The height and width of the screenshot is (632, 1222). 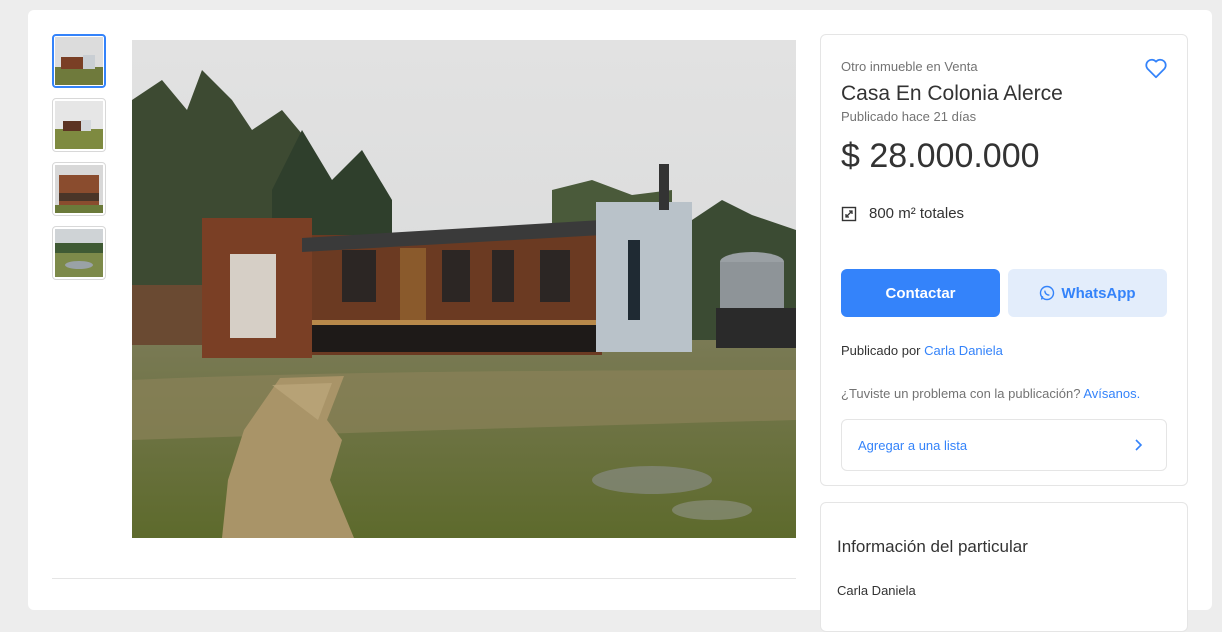 I want to click on listing-price: $ 28.000.000, so click(x=940, y=156).